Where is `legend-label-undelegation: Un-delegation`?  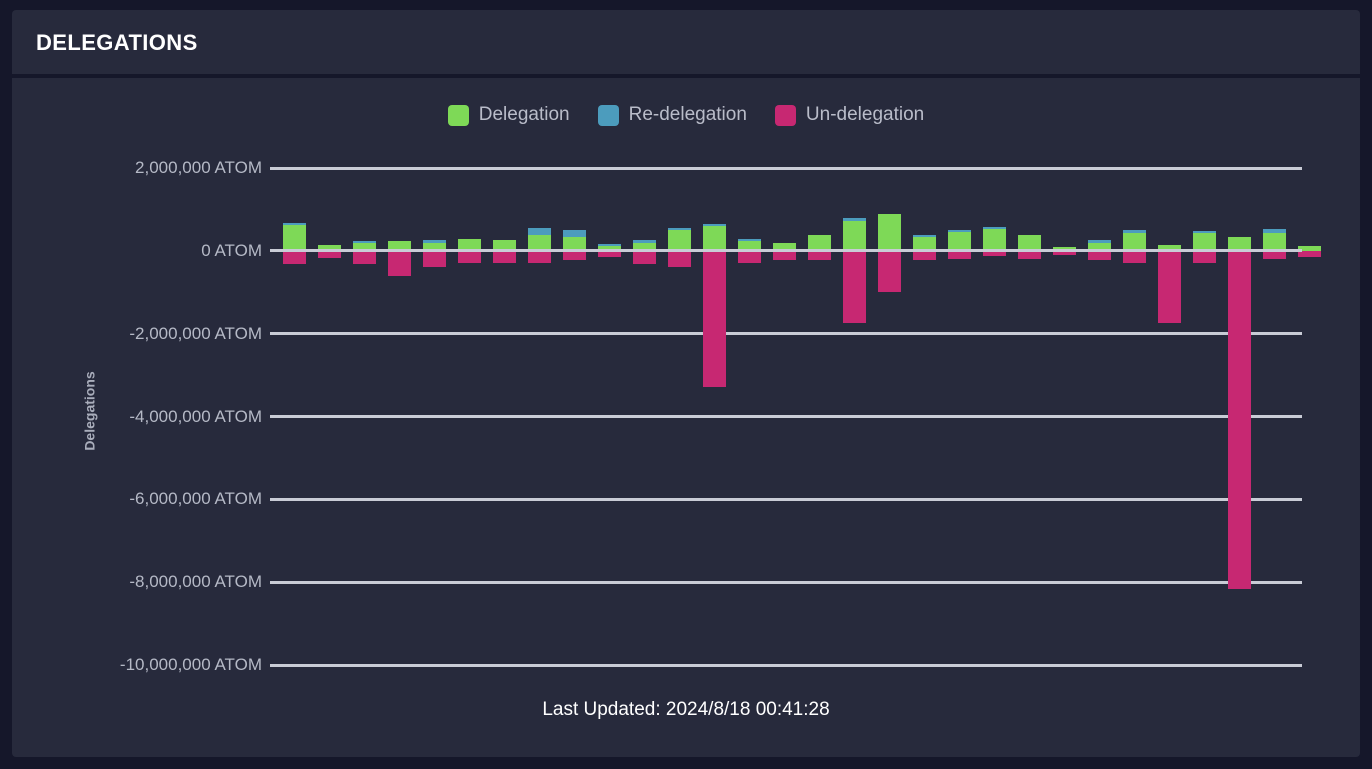 legend-label-undelegation: Un-delegation is located at coordinates (865, 114).